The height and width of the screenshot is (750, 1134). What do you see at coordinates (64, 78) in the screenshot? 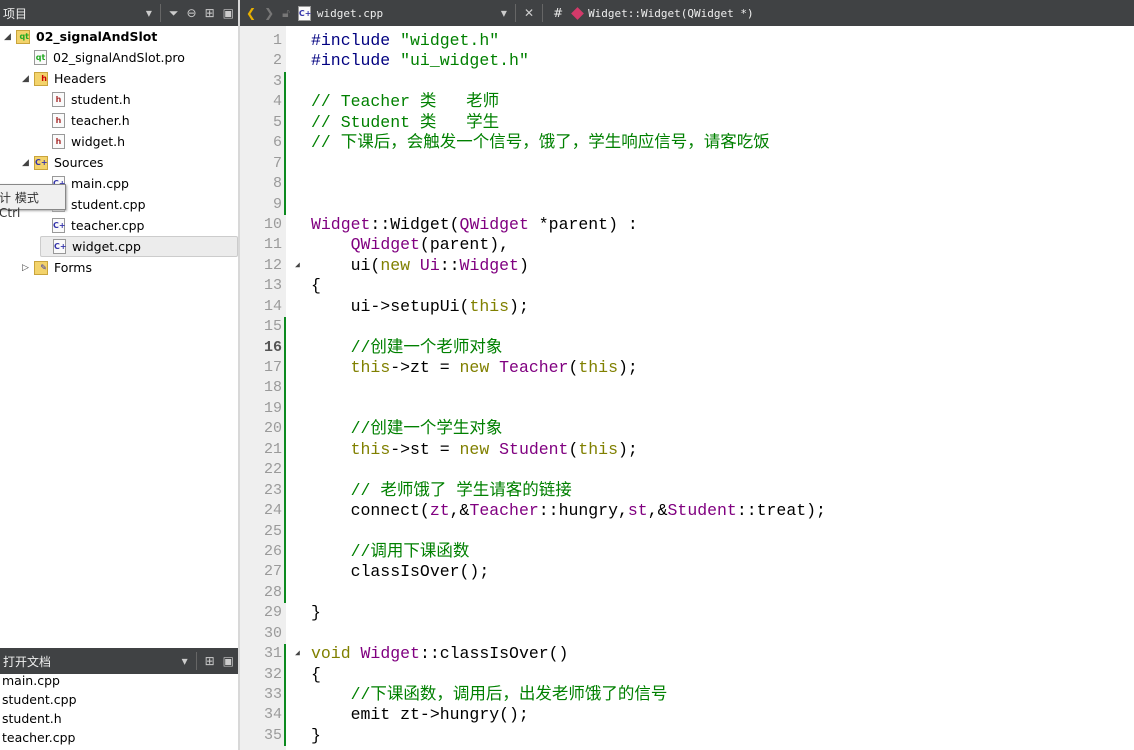
I see `tree-item: ◢ h Headers` at bounding box center [64, 78].